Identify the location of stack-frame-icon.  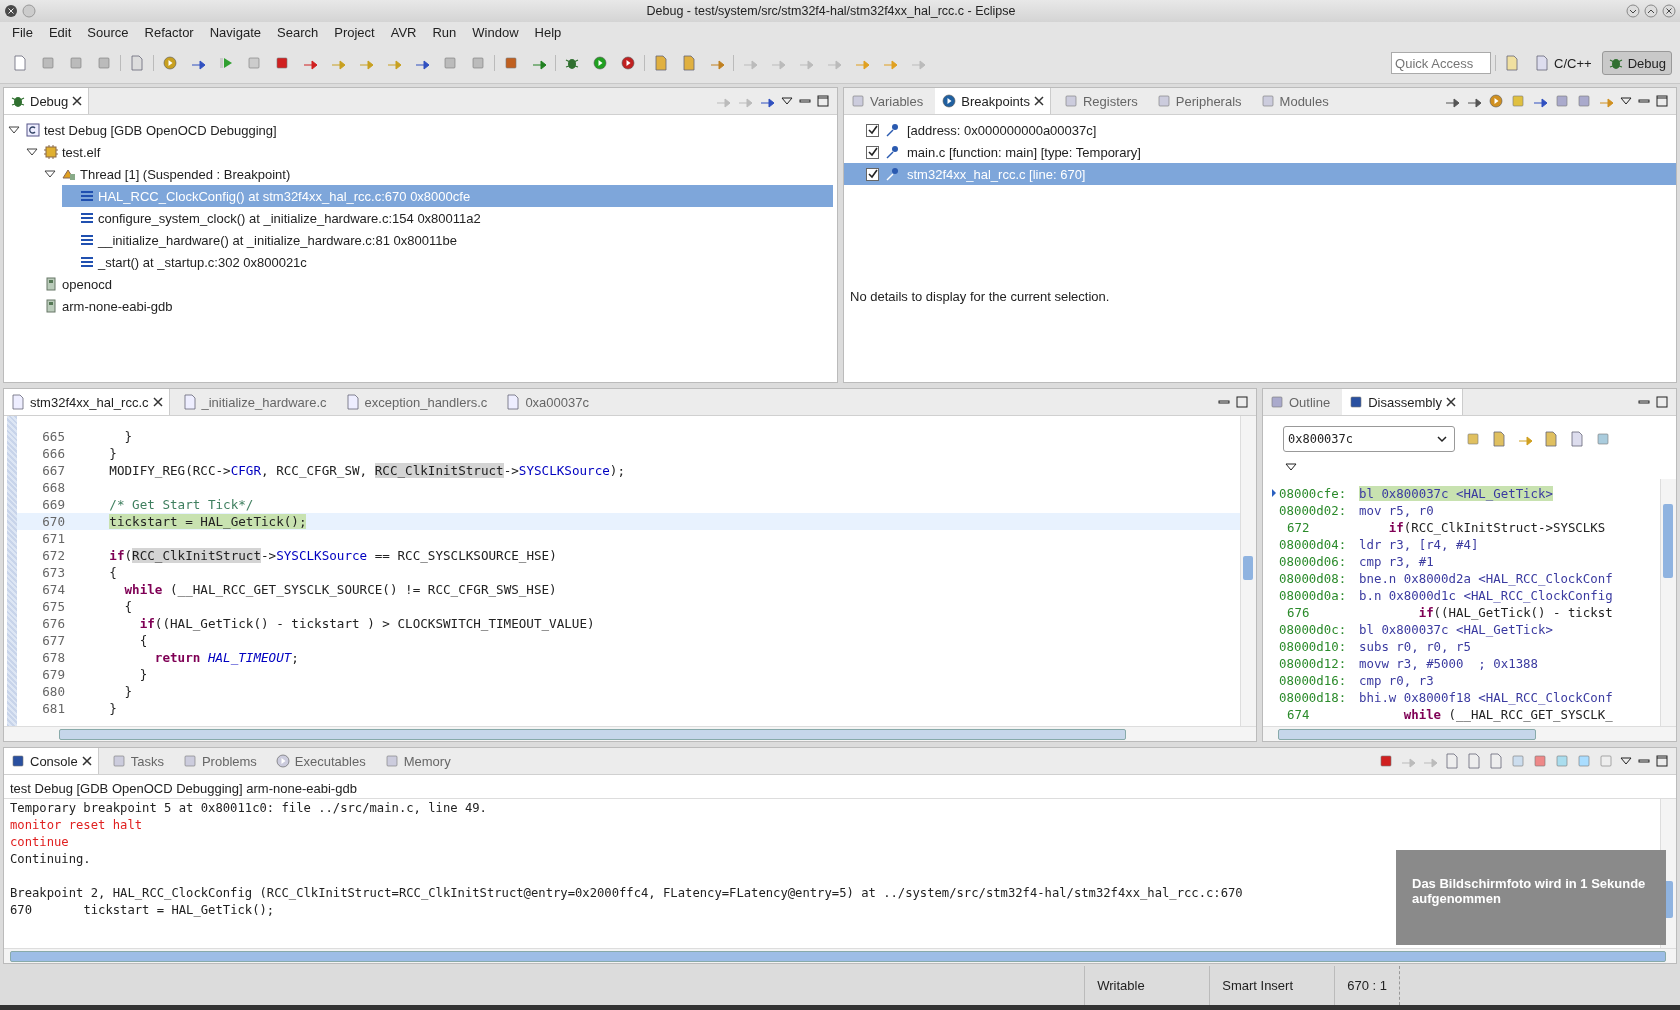
(87, 218).